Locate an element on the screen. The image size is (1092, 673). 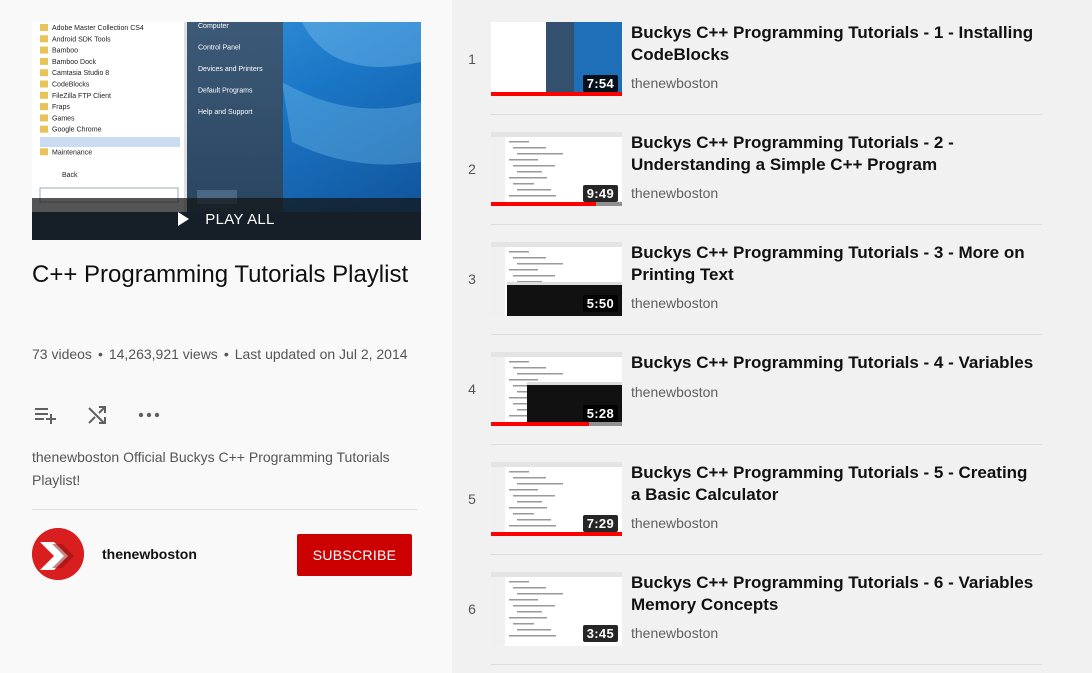
start-menu-program: Fraps is located at coordinates (61, 107).